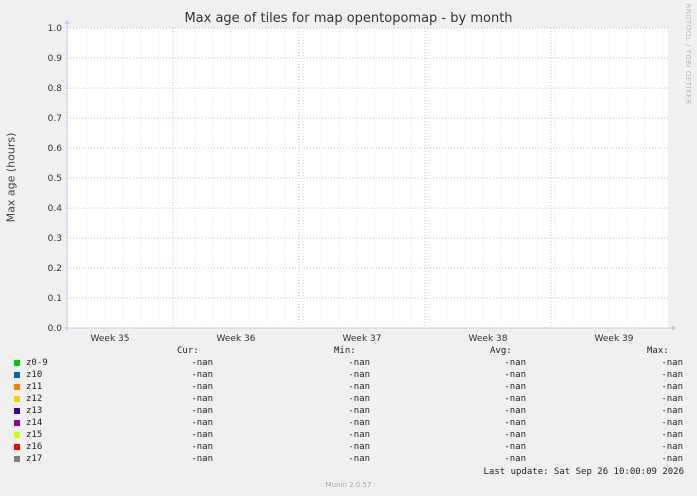 The height and width of the screenshot is (496, 697). I want to click on x-tick-label: Week 36, so click(236, 339).